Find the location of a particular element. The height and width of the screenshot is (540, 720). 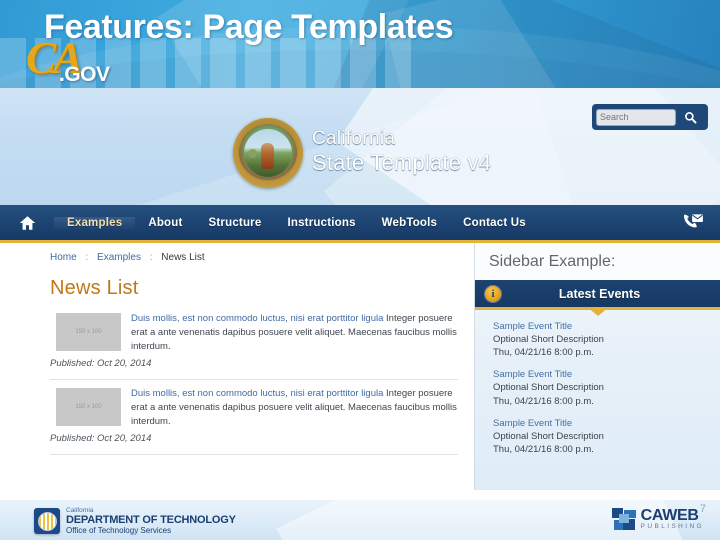

caweb-tagline: PUBLISHING is located at coordinates (672, 526).